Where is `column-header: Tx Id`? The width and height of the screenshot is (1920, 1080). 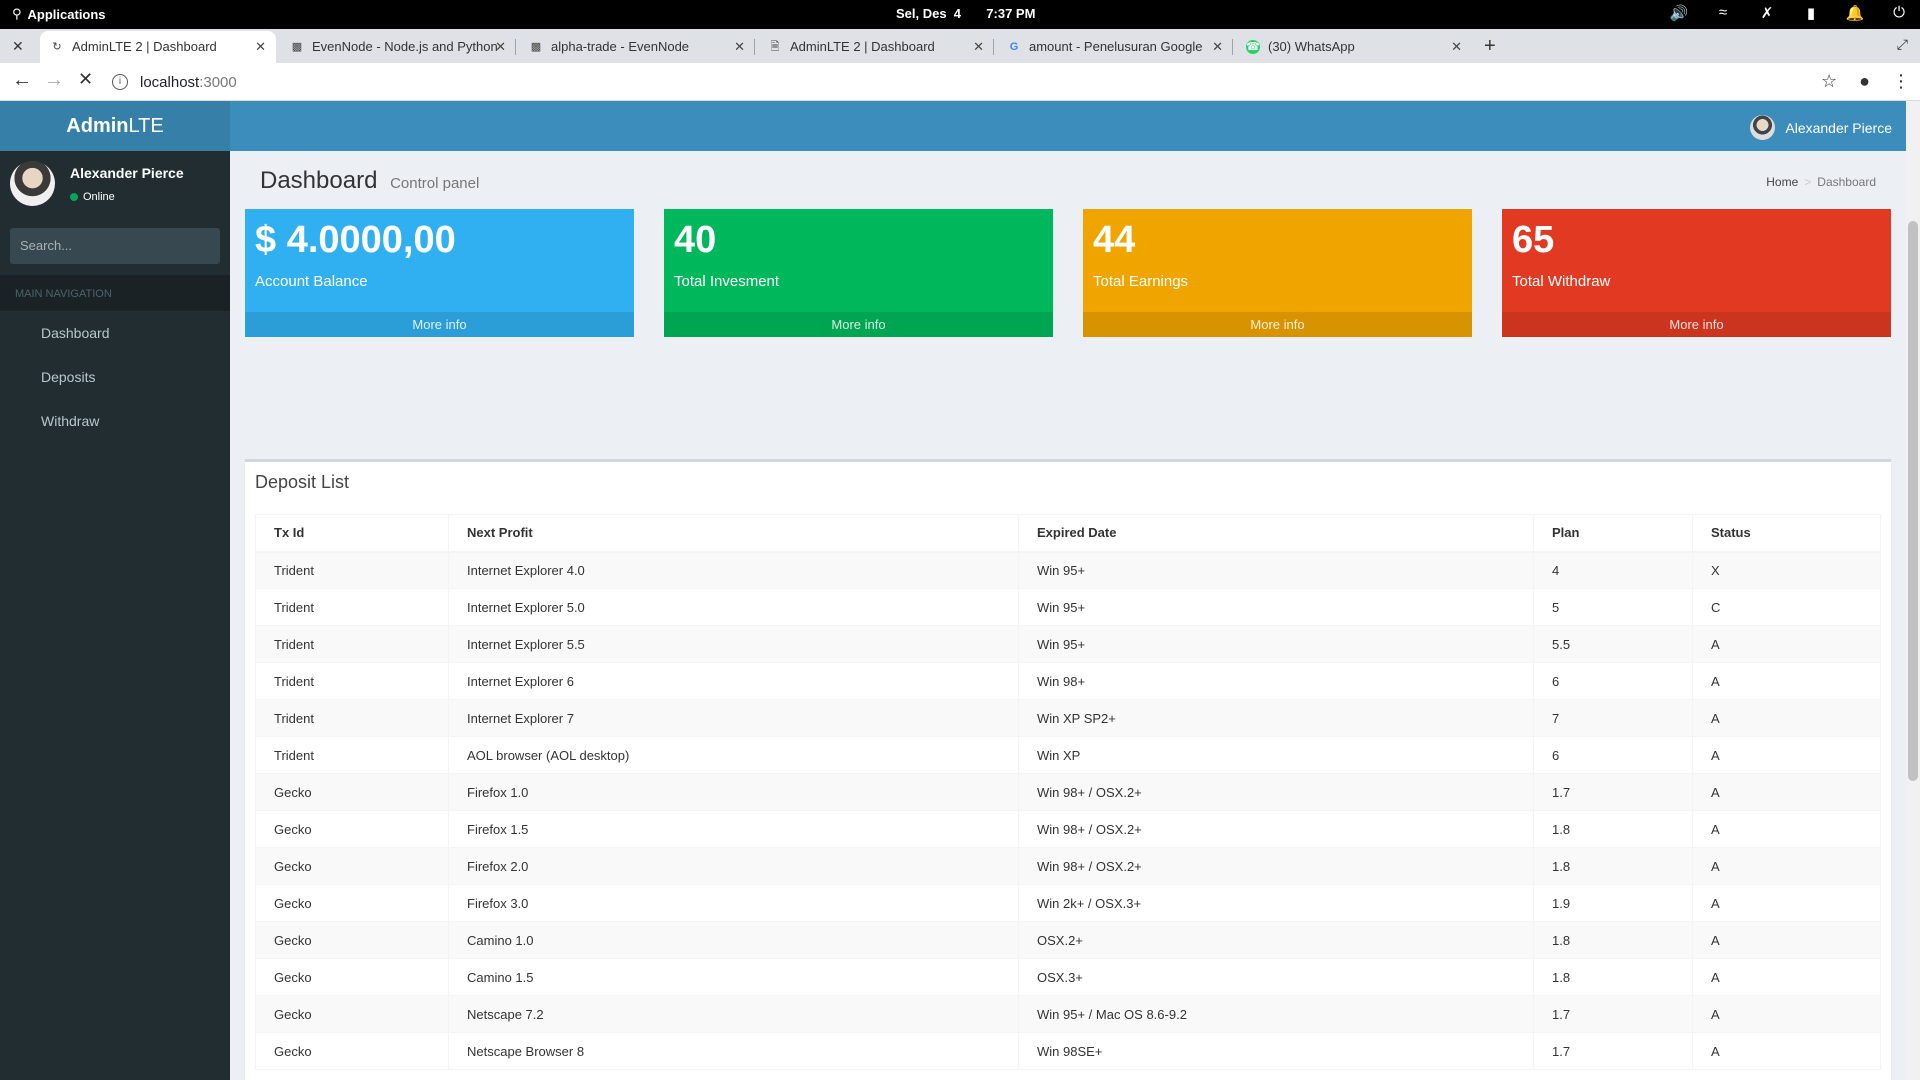
column-header: Tx Id is located at coordinates (352, 533).